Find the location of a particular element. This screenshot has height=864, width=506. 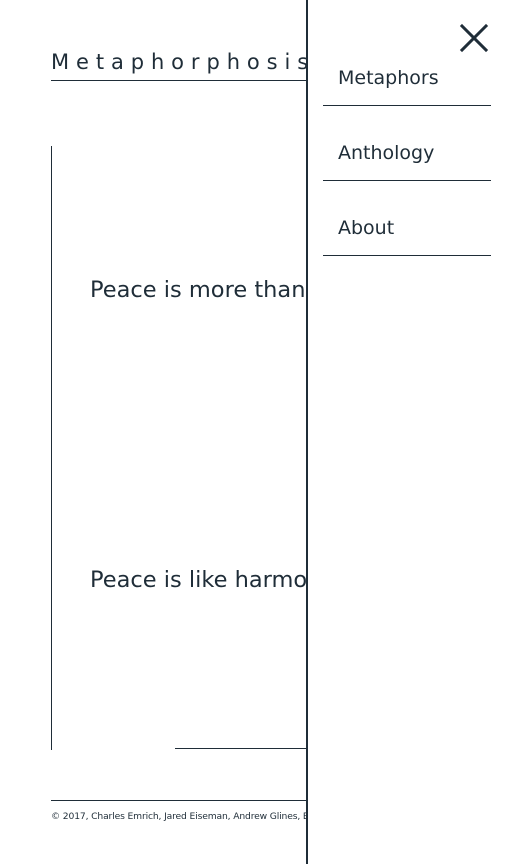

footer-divider is located at coordinates (181, 800).